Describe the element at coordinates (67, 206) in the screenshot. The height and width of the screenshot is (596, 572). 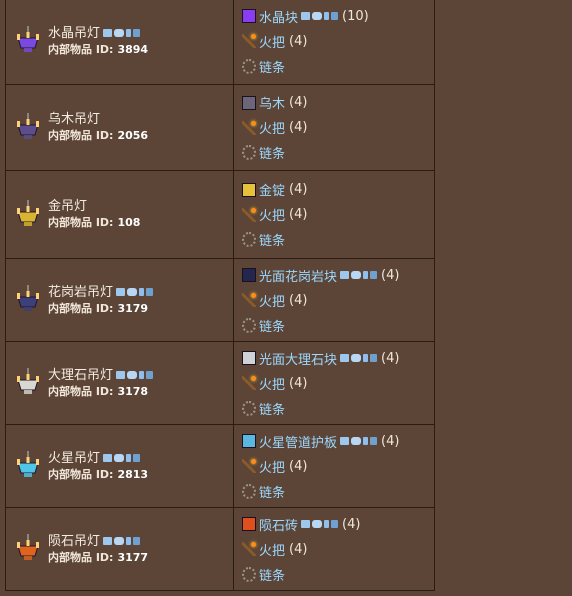
I see `result-item-name: 金吊灯` at that location.